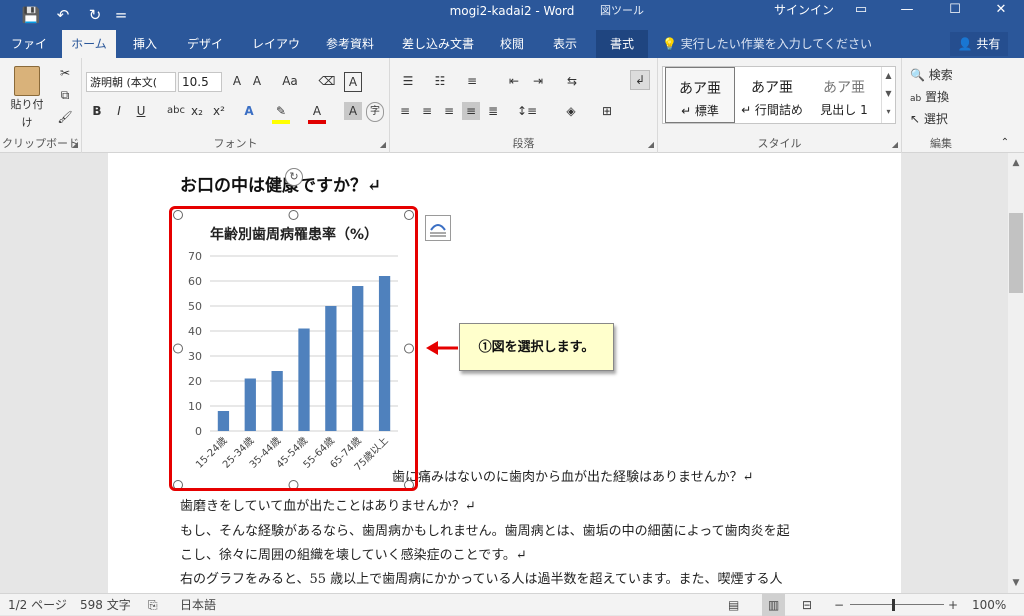  Describe the element at coordinates (294, 177) in the screenshot. I see `rotate-handle-icon: ↻` at that location.